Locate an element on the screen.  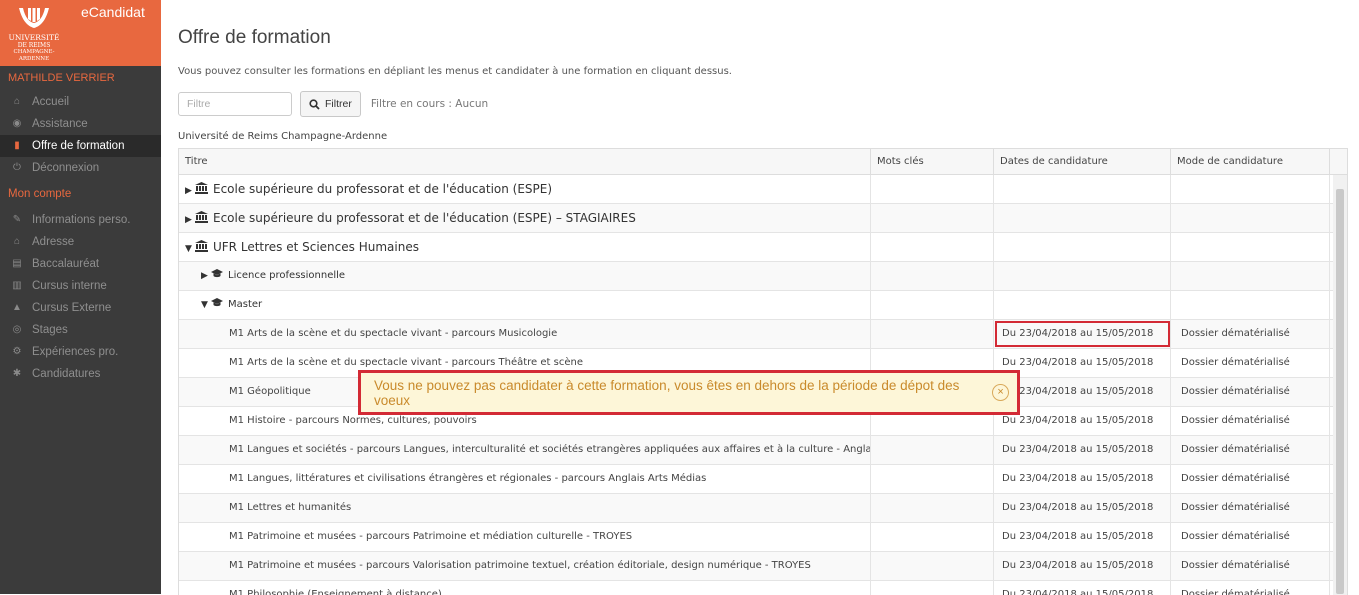
sidebar-item-deconnexion: ⏻ Déconnexion is located at coordinates (80, 168).